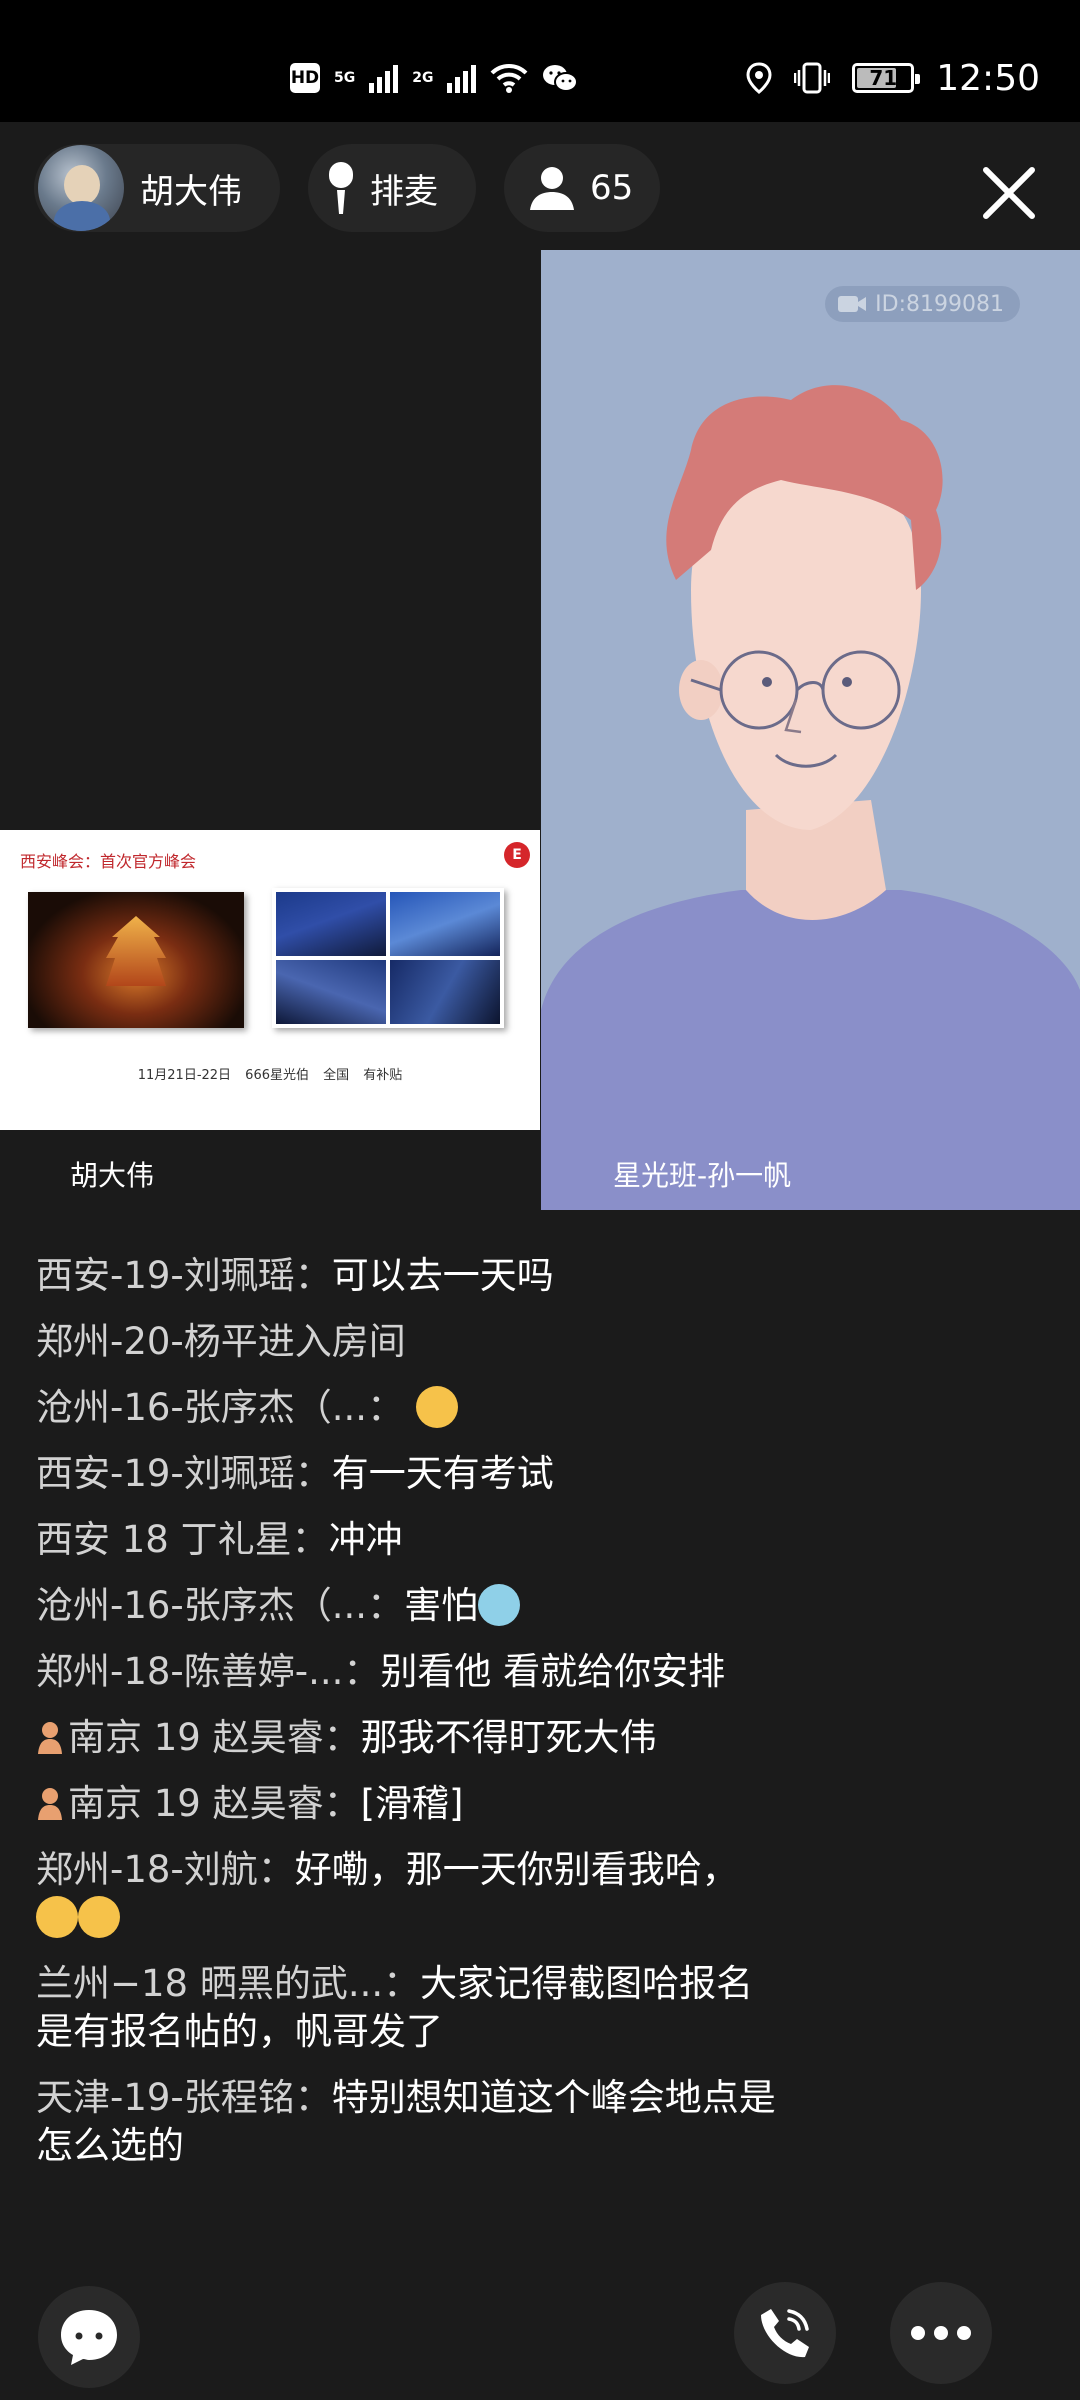  I want to click on status-left: HD 5G 2G, so click(434, 78).